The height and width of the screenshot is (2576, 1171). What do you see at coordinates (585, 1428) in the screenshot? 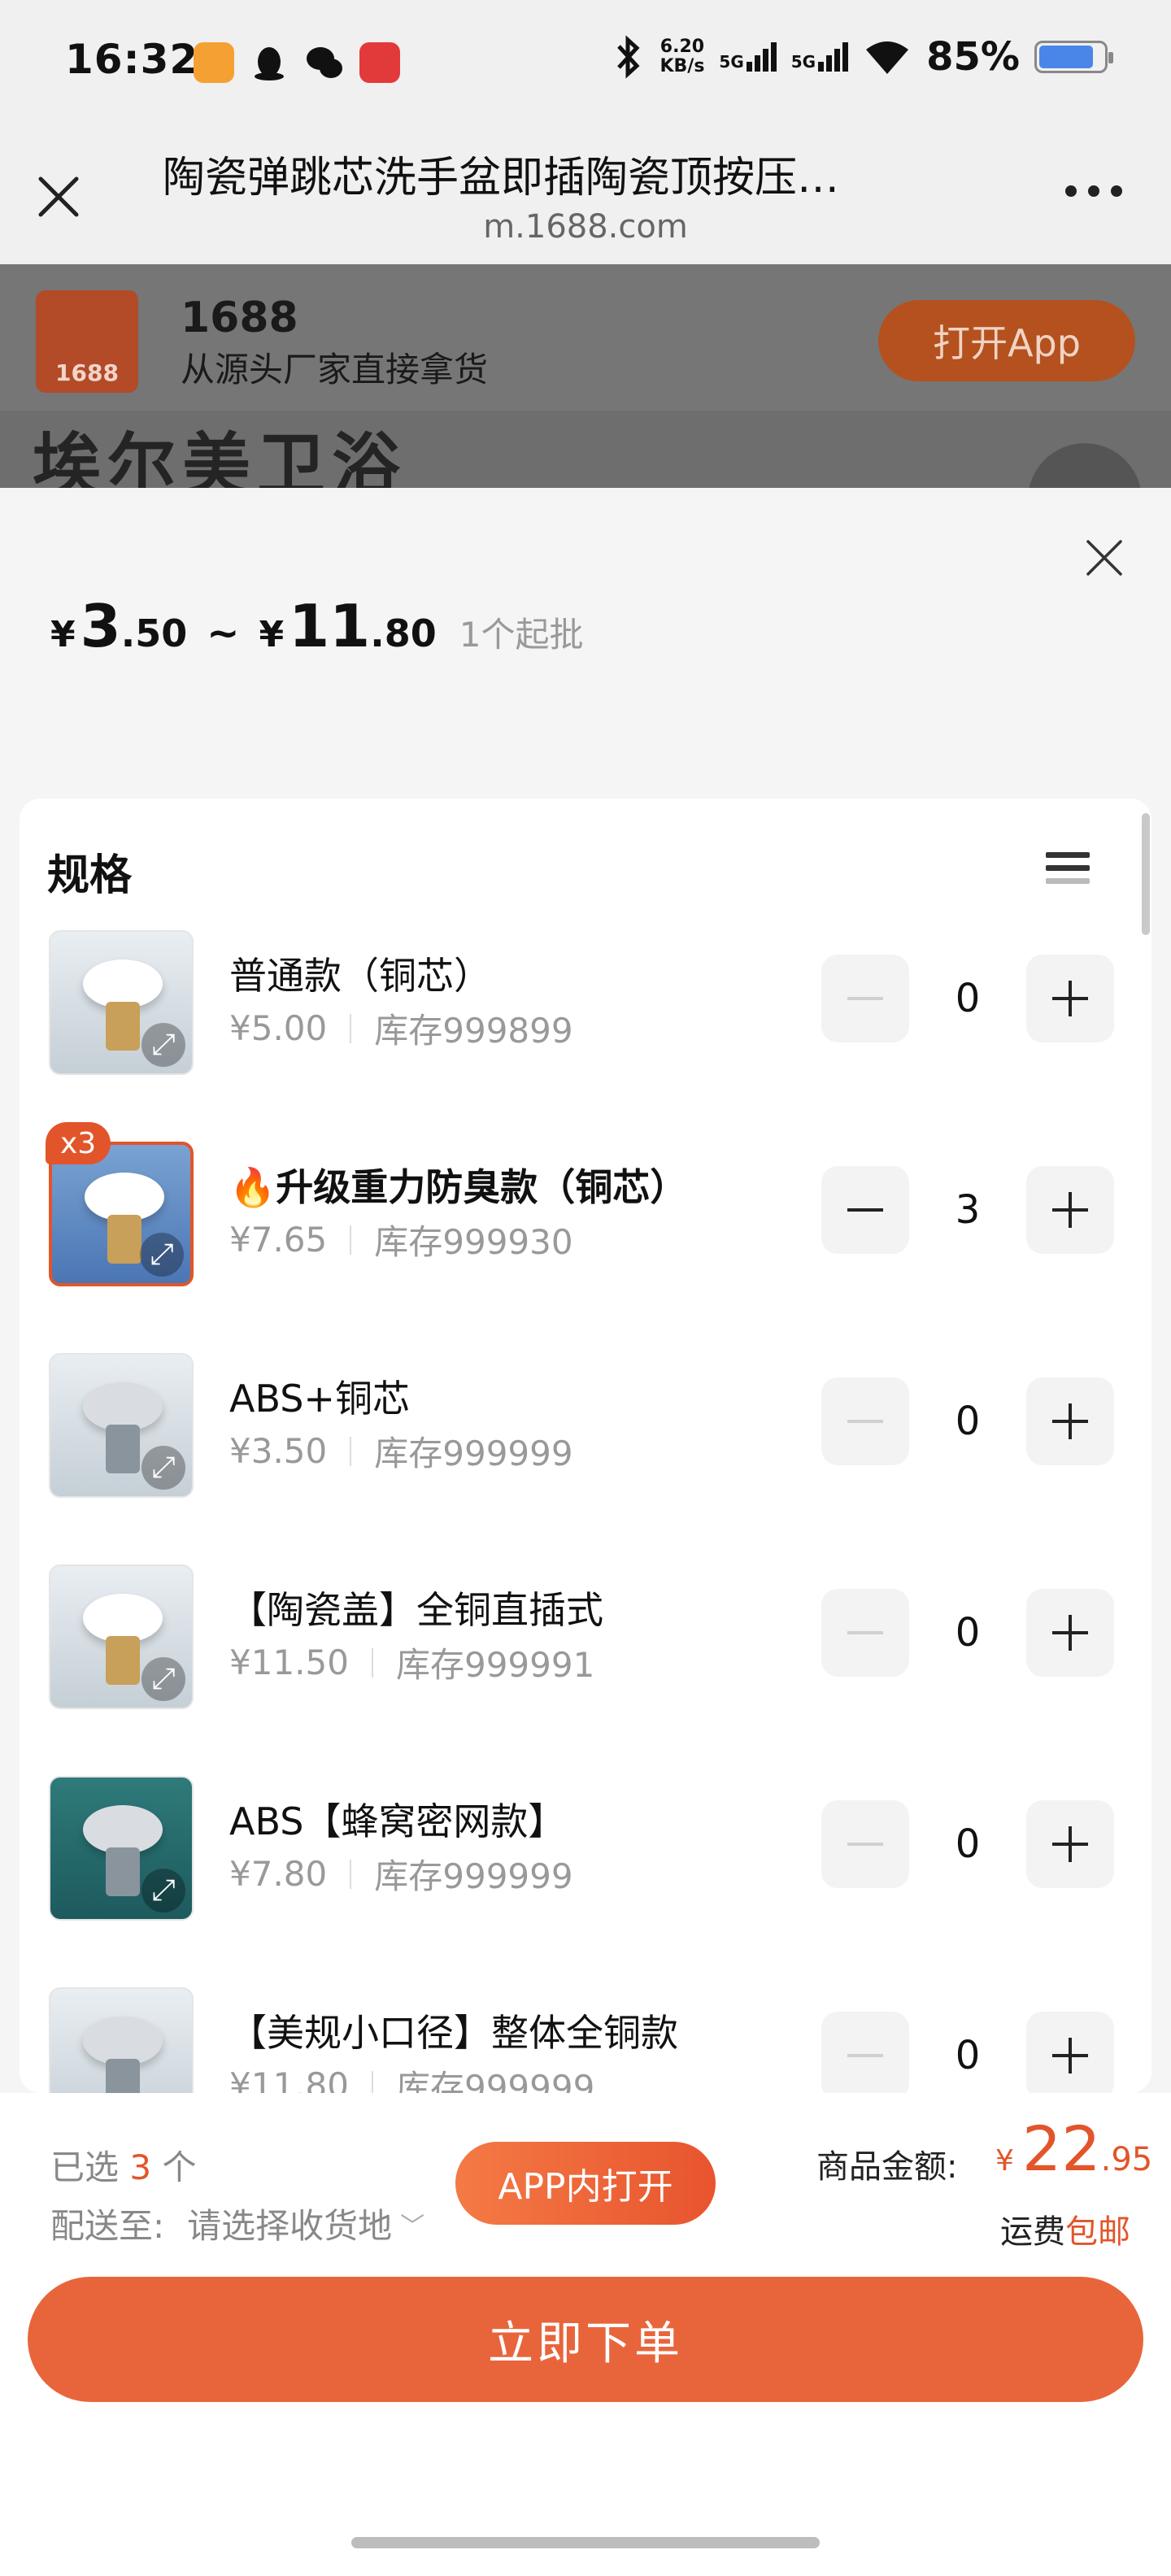
I see `spec-item: ABS+铜芯 ¥3.50 库存999999 0` at bounding box center [585, 1428].